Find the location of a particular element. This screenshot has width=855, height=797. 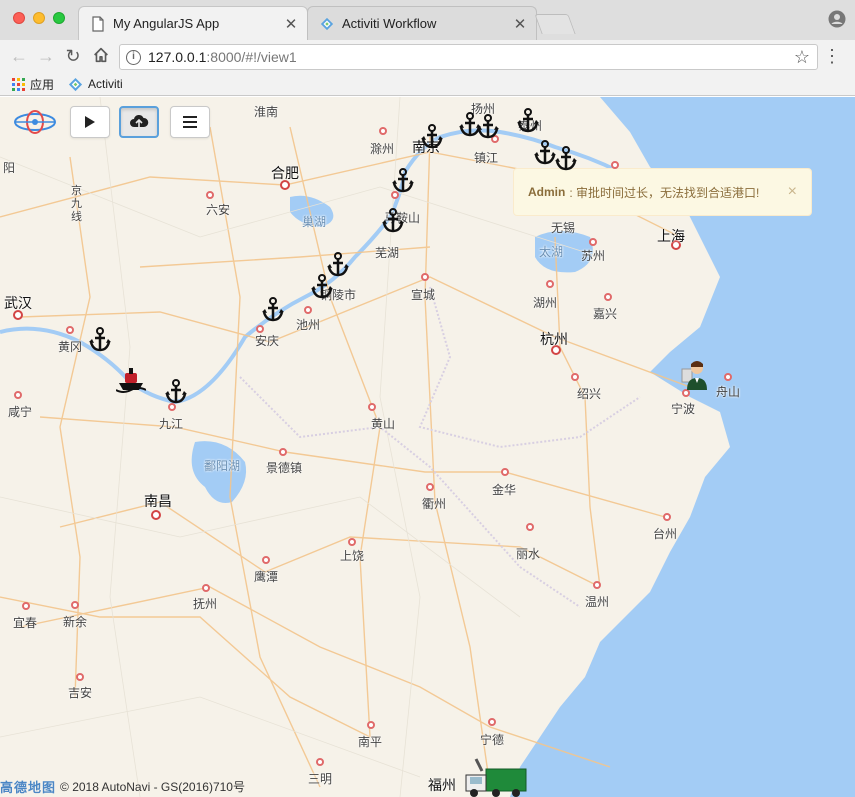

city-label: 景德镇 is located at coordinates (284, 468).